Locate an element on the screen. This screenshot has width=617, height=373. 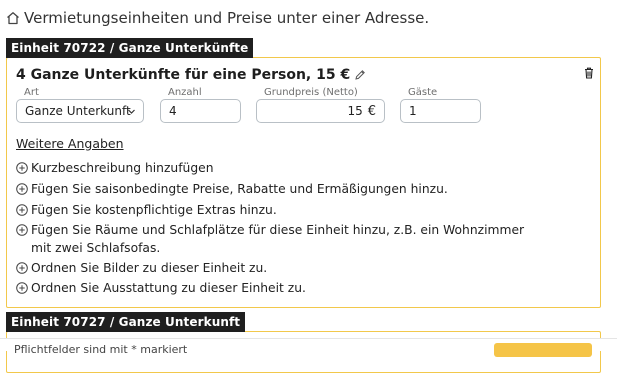
gaeste-label: Gäste is located at coordinates (423, 92).